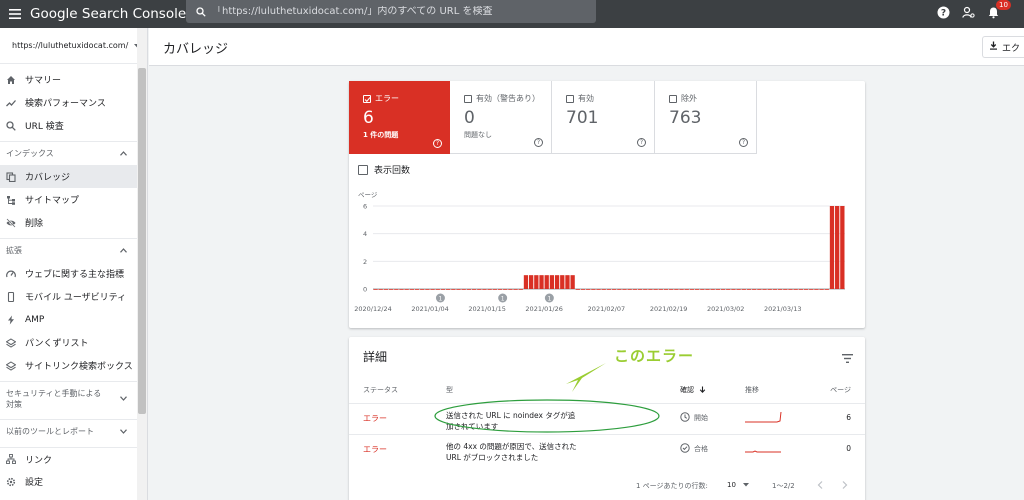  Describe the element at coordinates (654, 356) in the screenshot. I see `annotation-label: このエラー` at that location.